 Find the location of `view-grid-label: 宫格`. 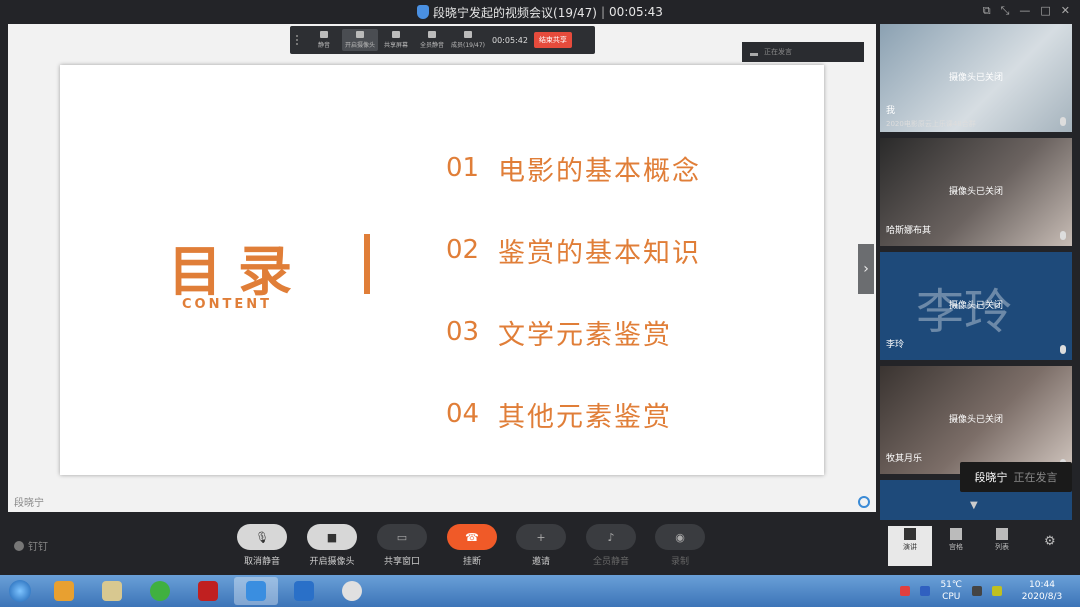

view-grid-label: 宫格 is located at coordinates (956, 547).